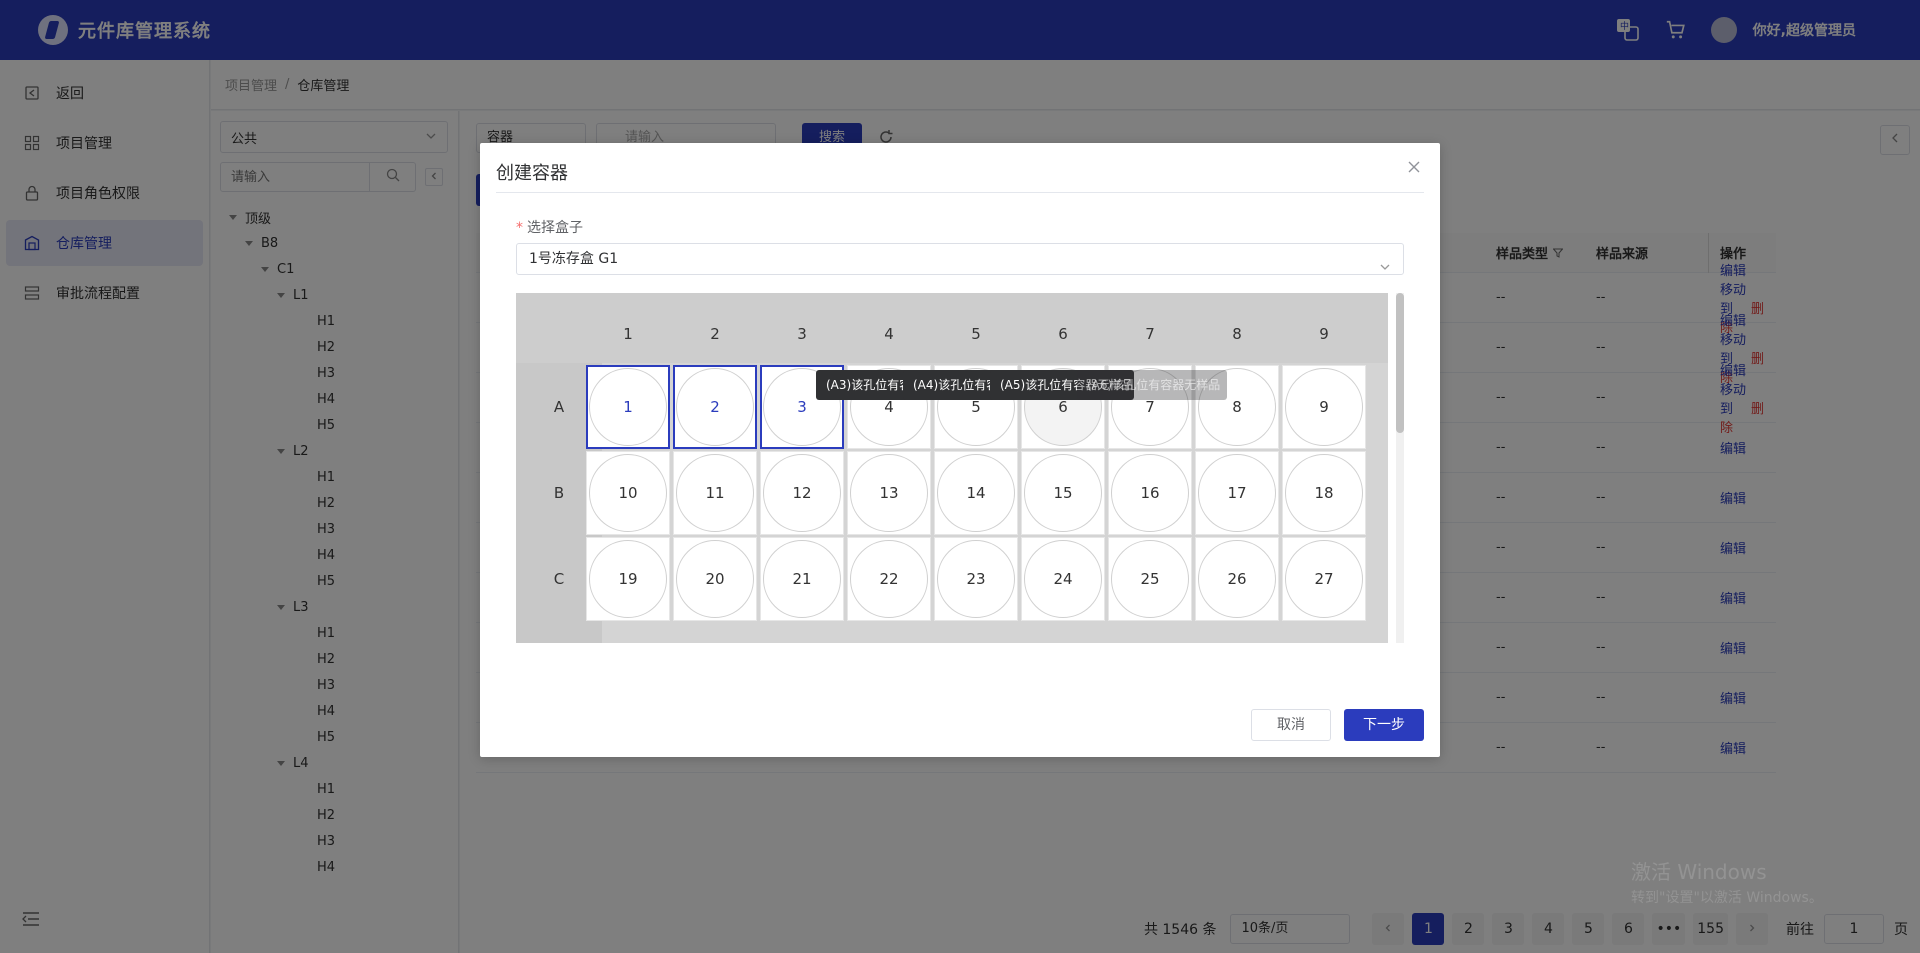  I want to click on well-cell: 22, so click(889, 579).